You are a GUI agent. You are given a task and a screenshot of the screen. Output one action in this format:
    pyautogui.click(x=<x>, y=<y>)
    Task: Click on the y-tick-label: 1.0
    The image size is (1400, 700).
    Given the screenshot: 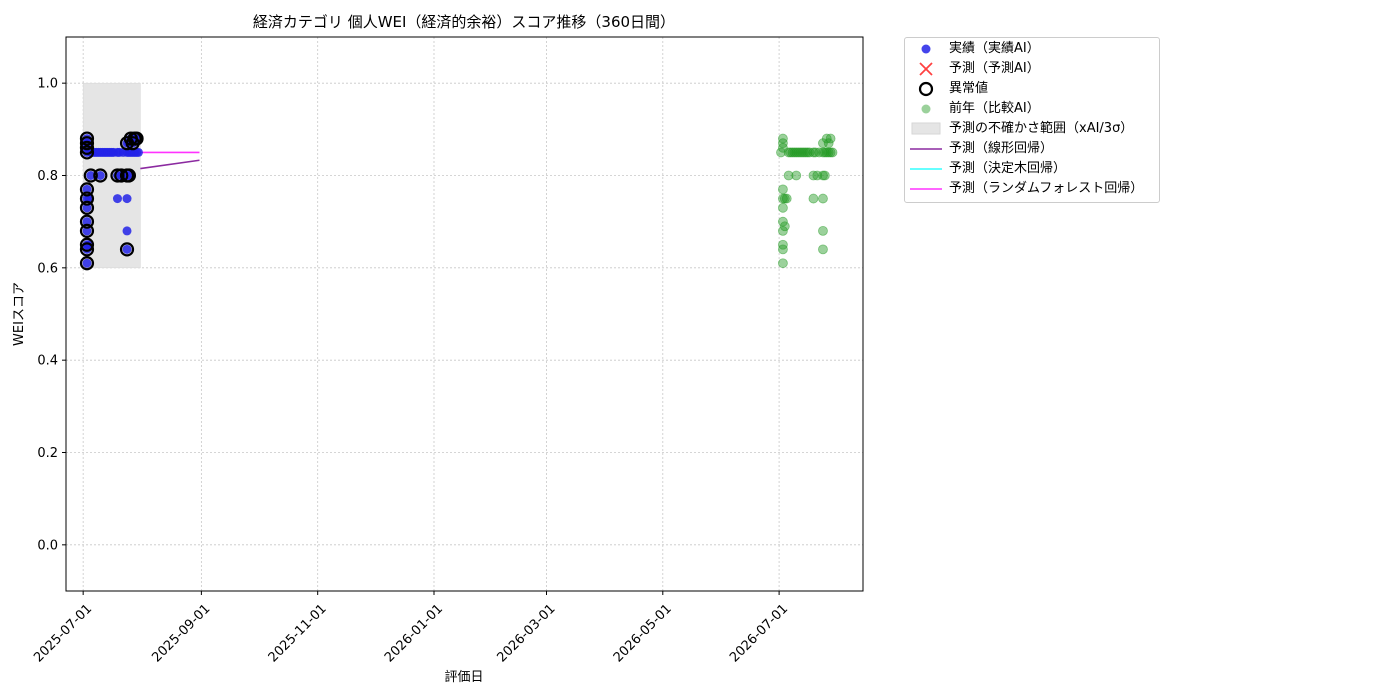 What is the action you would take?
    pyautogui.click(x=47, y=84)
    